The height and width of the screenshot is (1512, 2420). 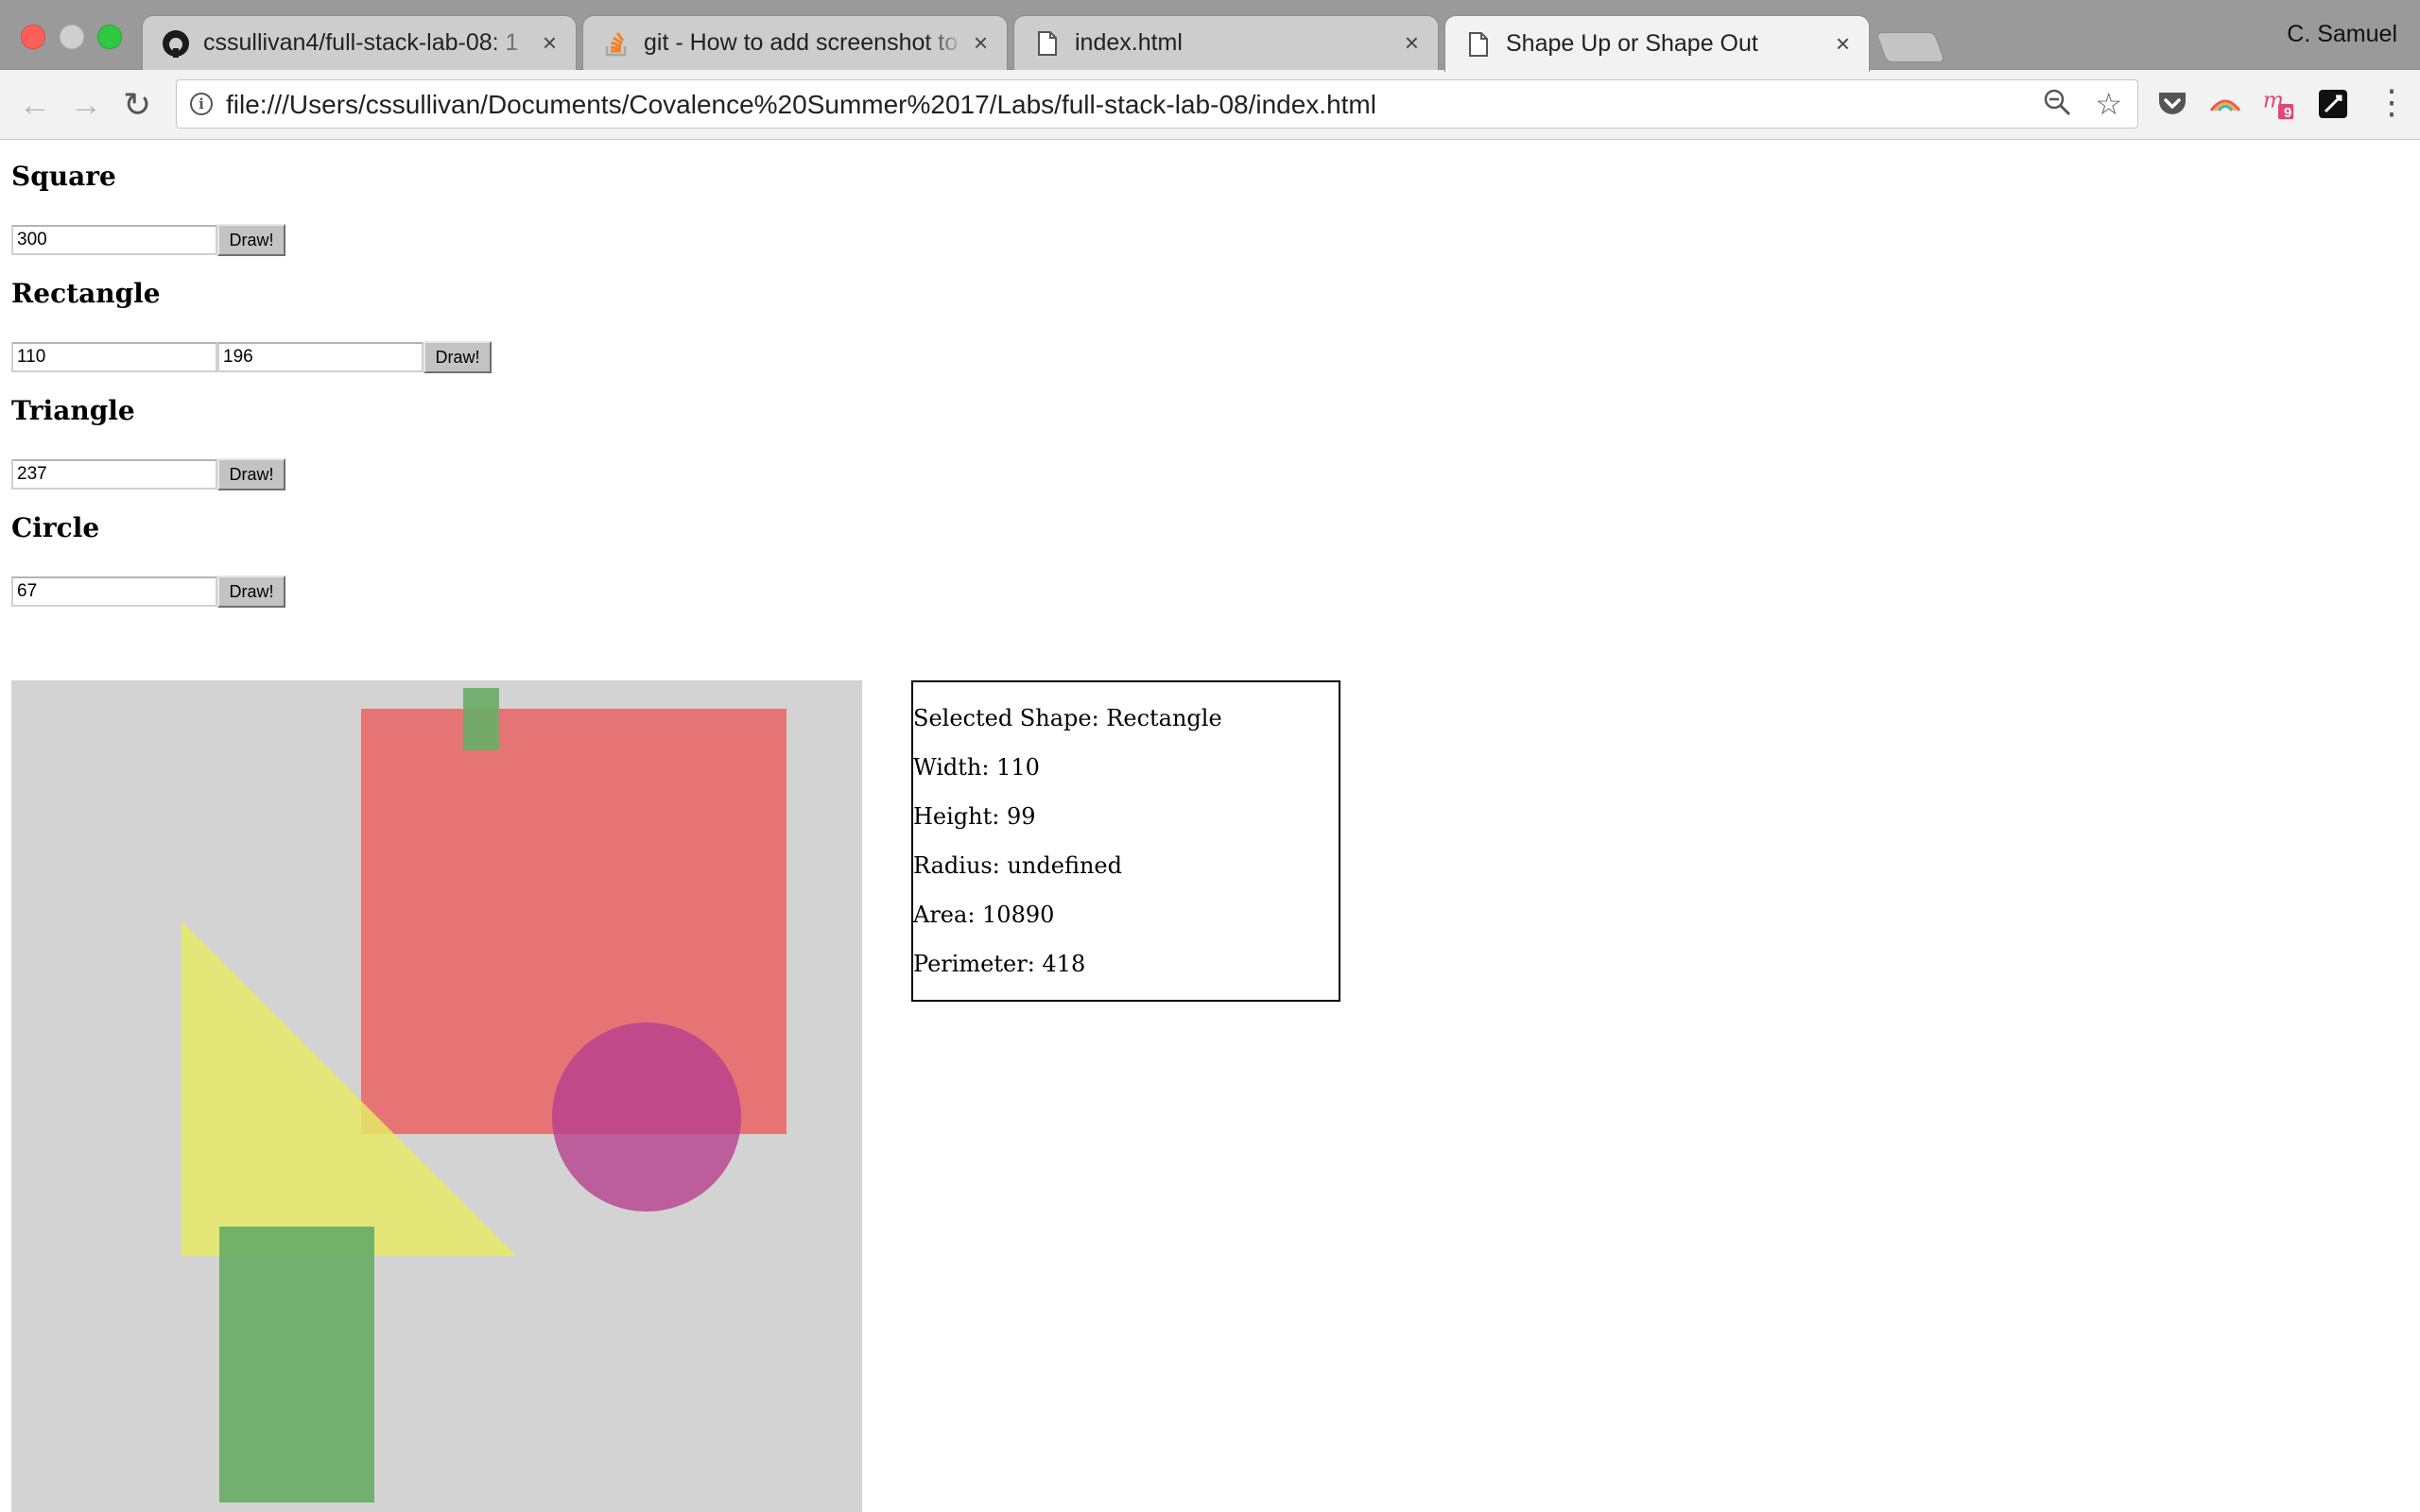 I want to click on extension-badge-count: 9, so click(x=2288, y=113).